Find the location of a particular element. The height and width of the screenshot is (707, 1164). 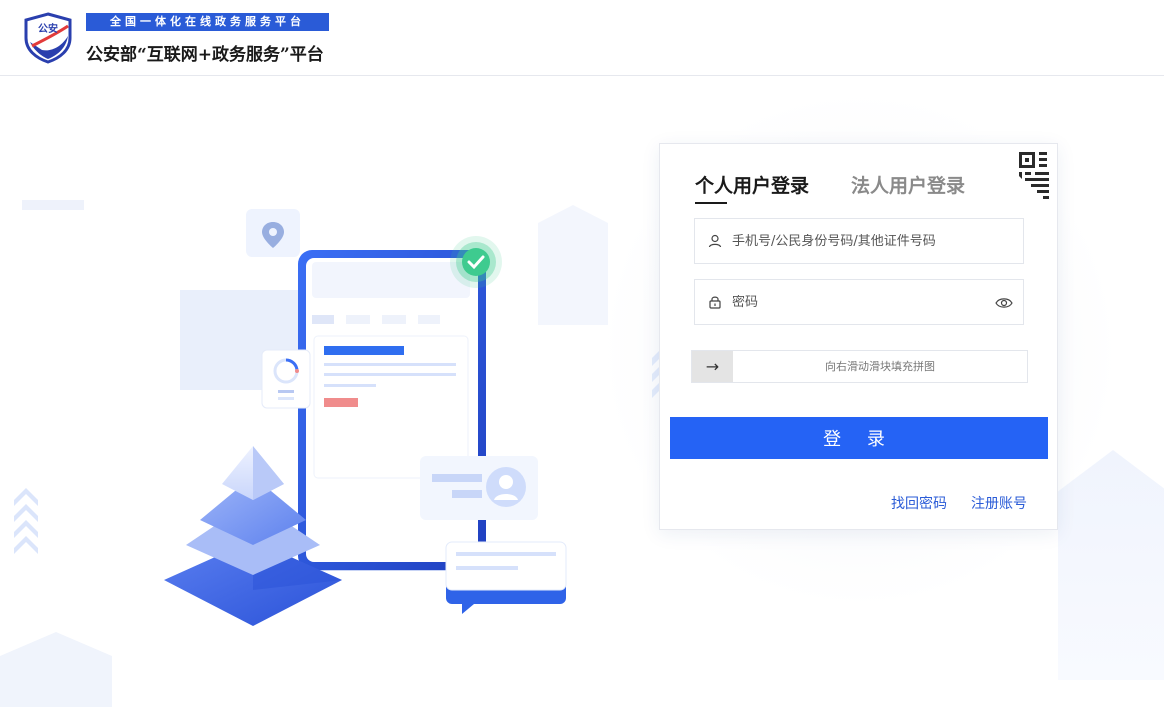

tab-personal-login: 个人用户登录 is located at coordinates (752, 187).